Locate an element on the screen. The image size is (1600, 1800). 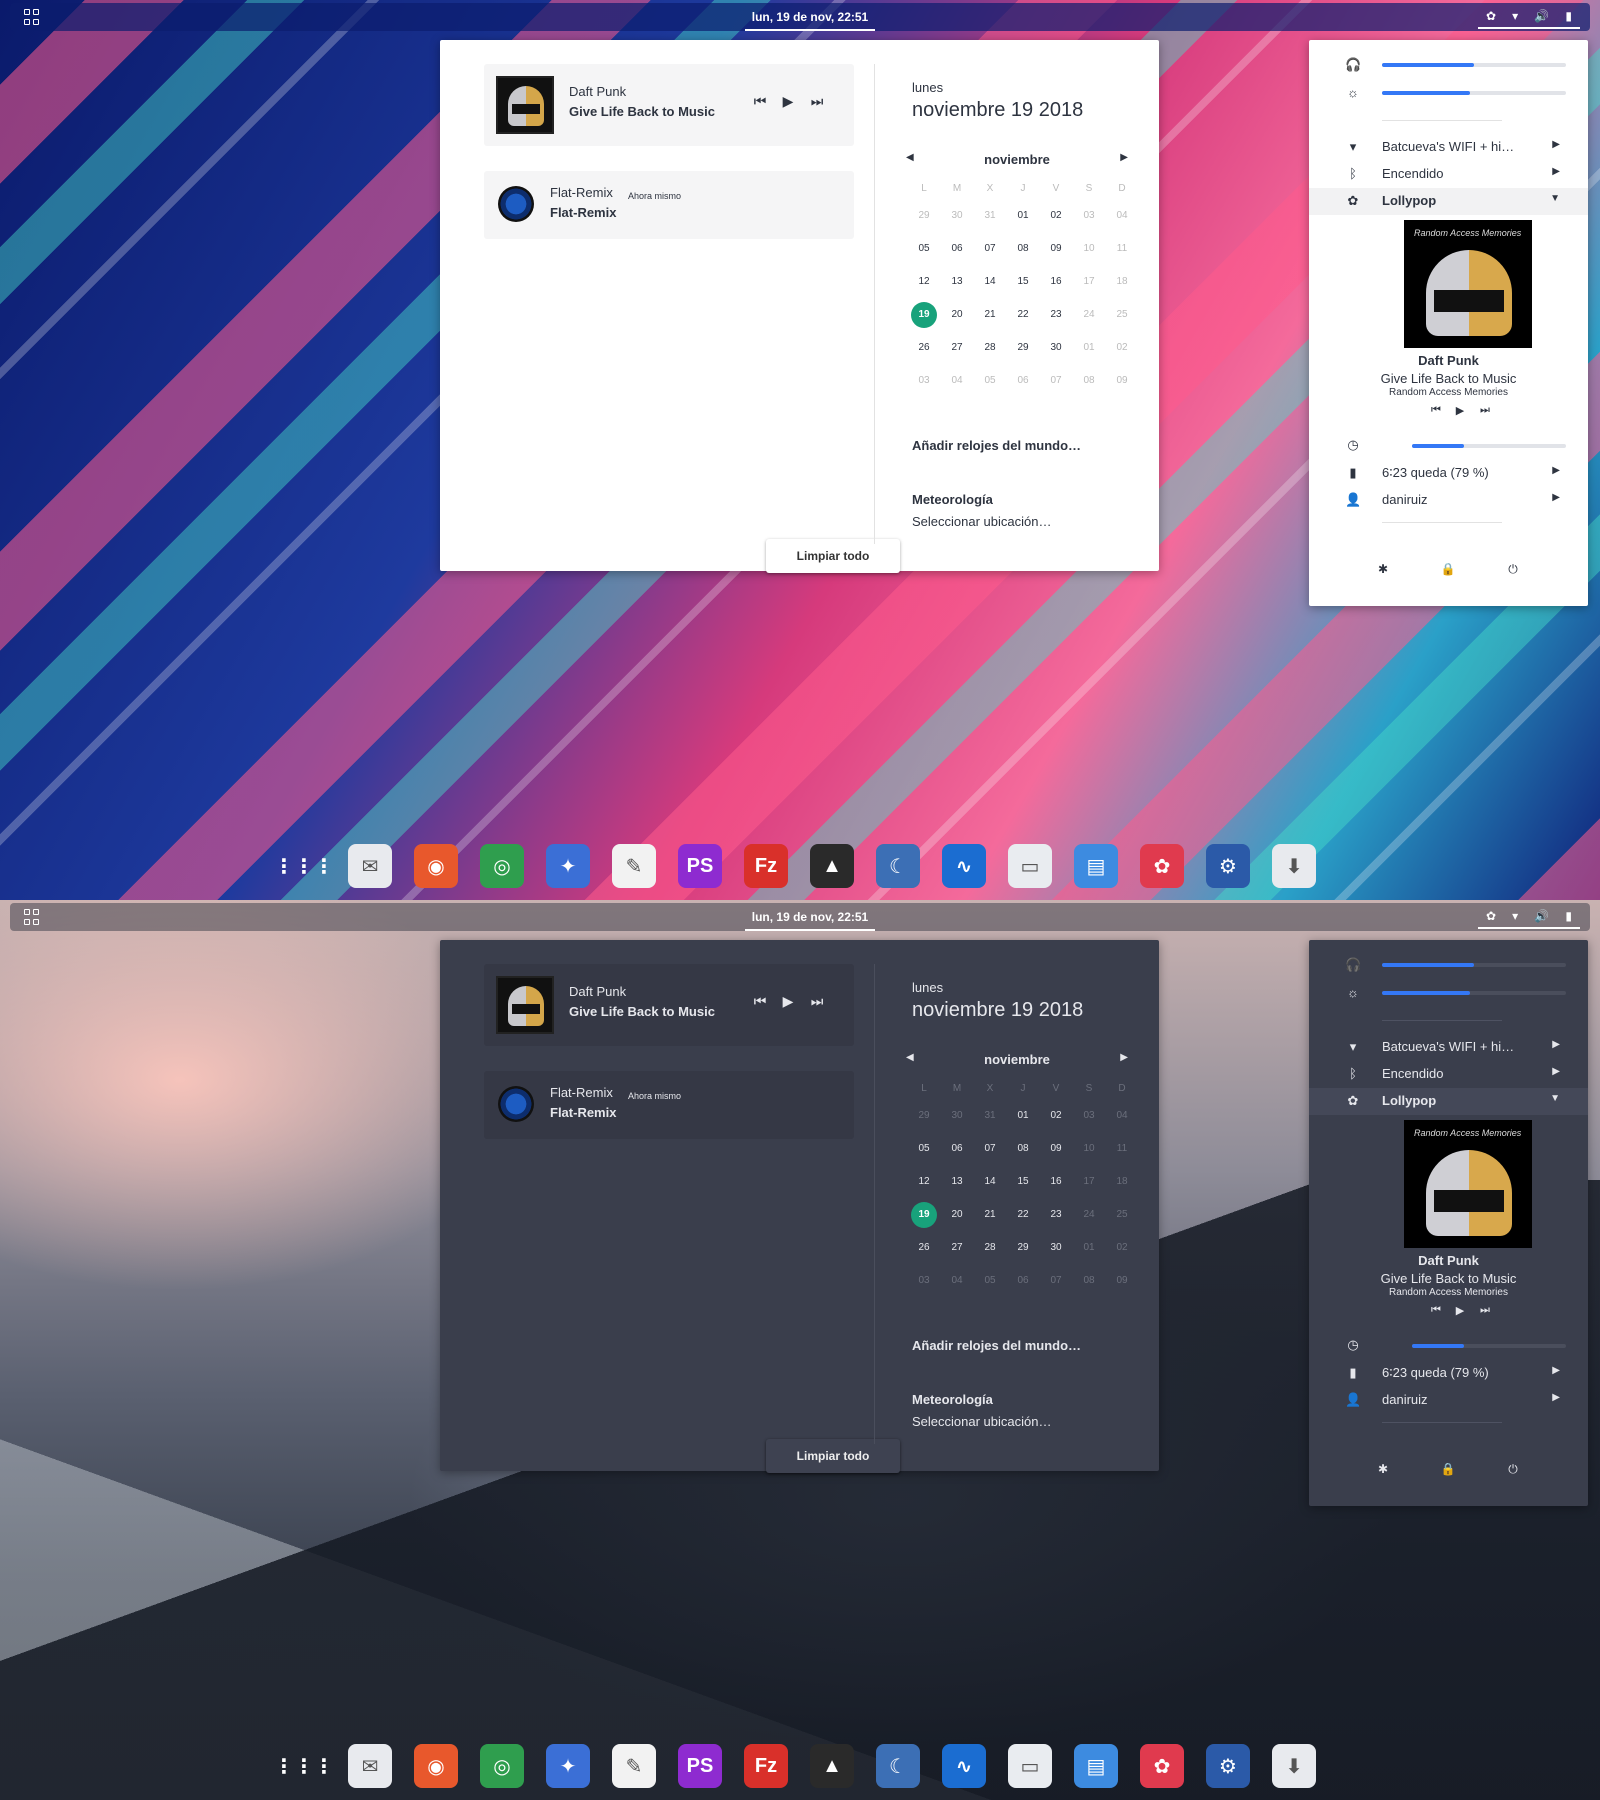
calendar-day: 01 is located at coordinates (1089, 348).